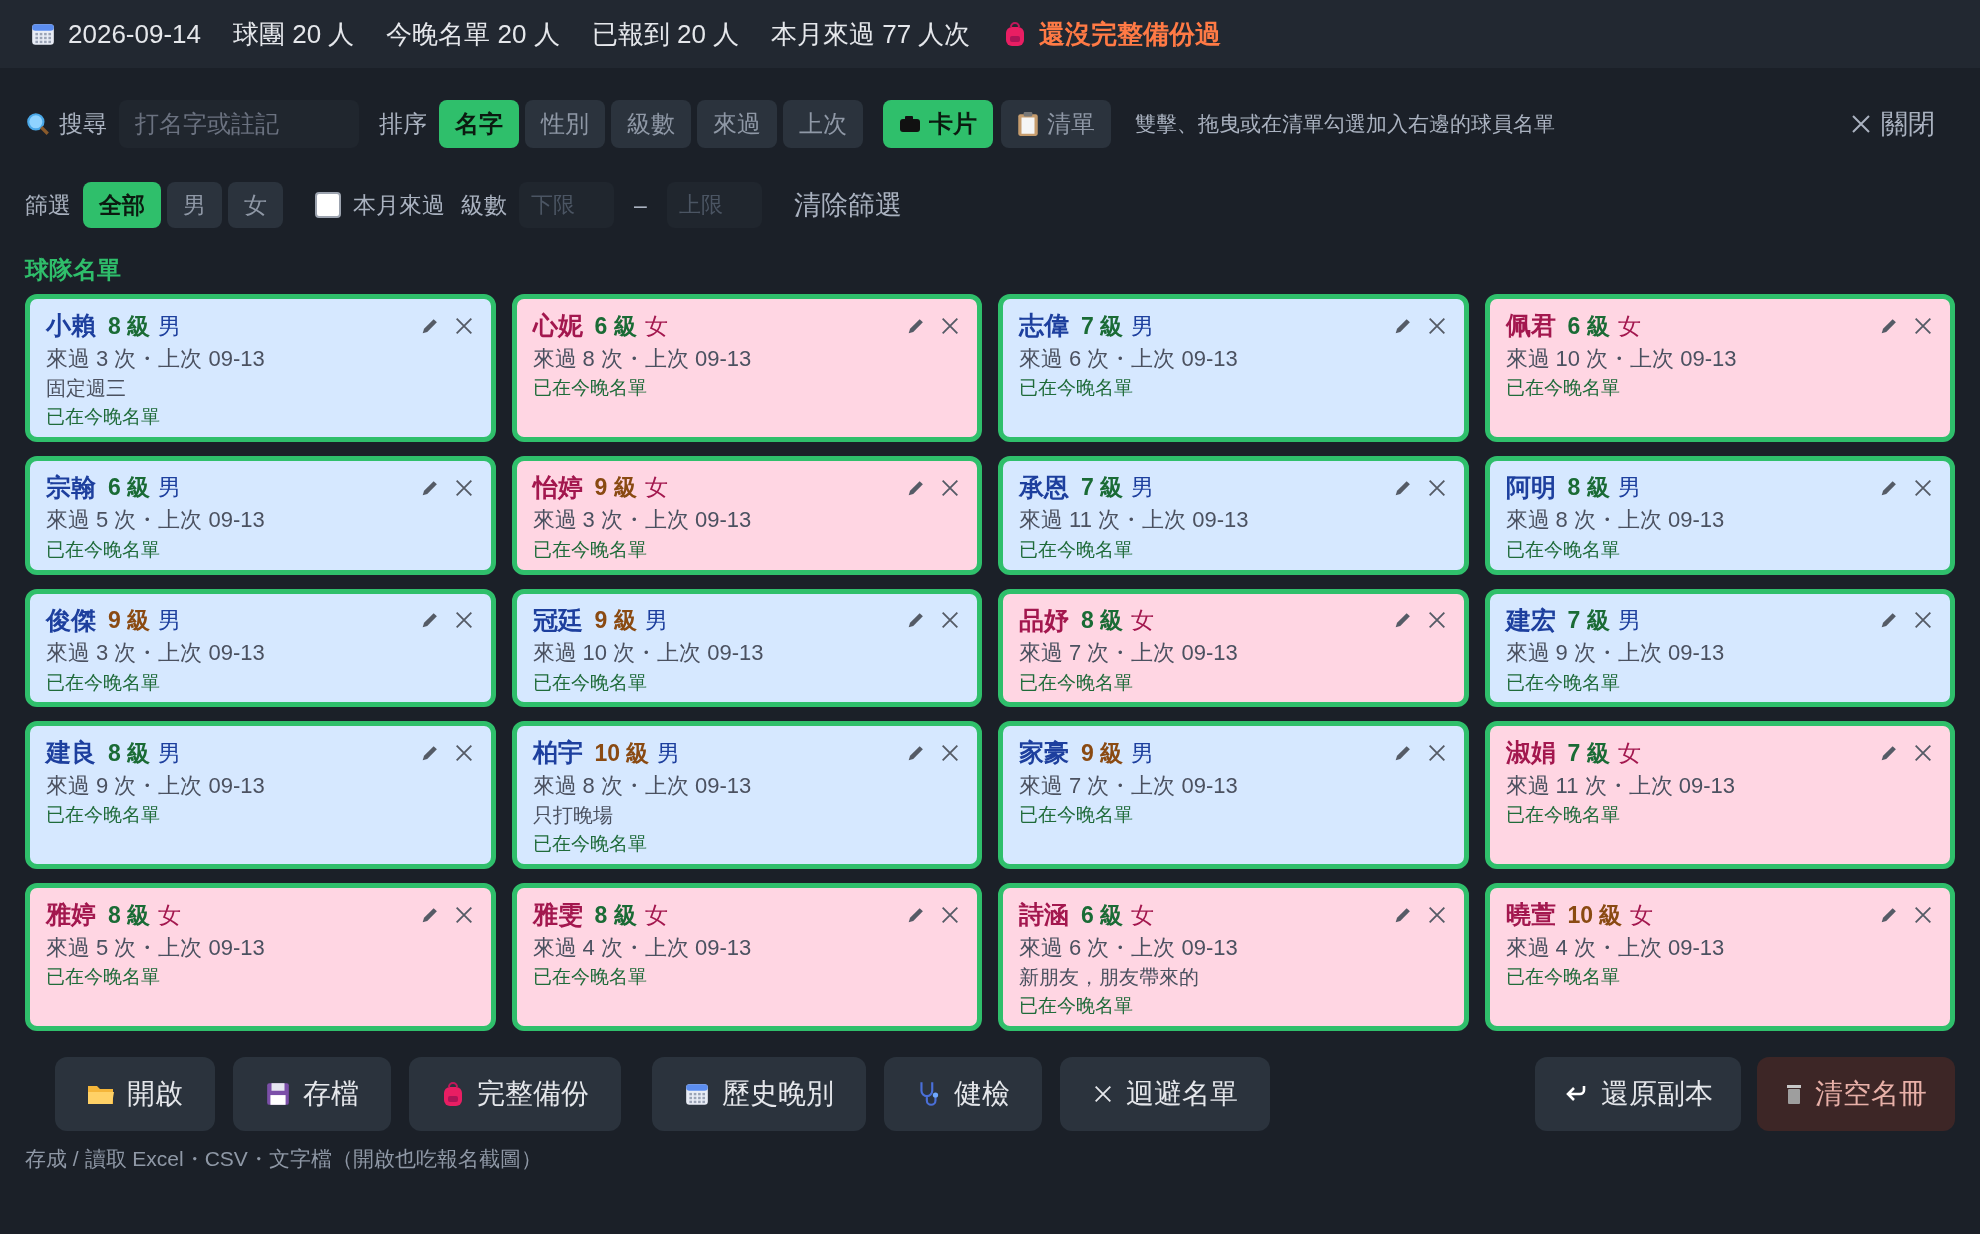 The height and width of the screenshot is (1234, 1980). What do you see at coordinates (239, 124) in the screenshot?
I see `search-field: 打名字或註記` at bounding box center [239, 124].